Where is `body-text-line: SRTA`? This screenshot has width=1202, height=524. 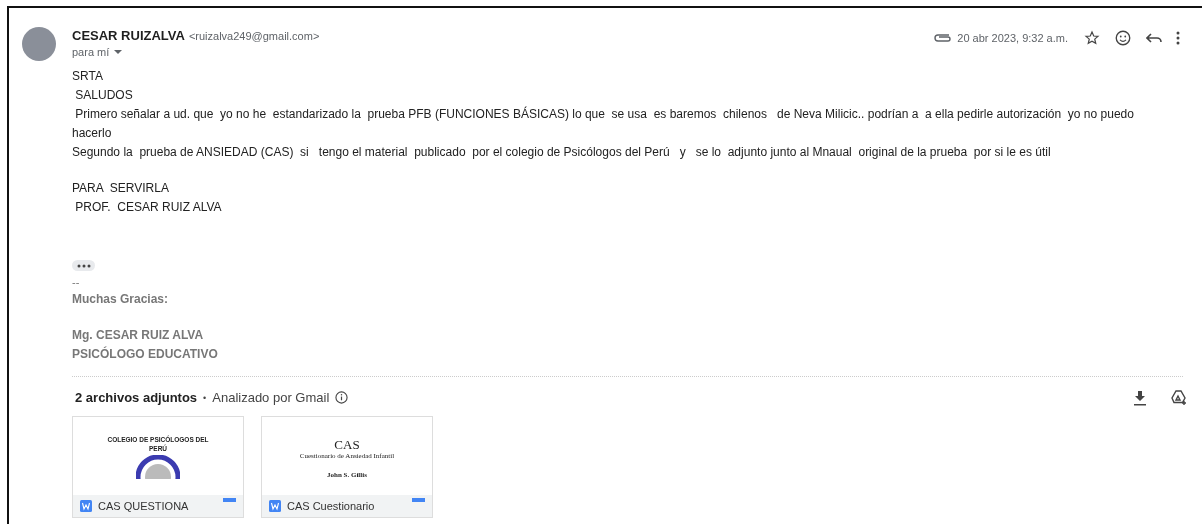 body-text-line: SRTA is located at coordinates (88, 76).